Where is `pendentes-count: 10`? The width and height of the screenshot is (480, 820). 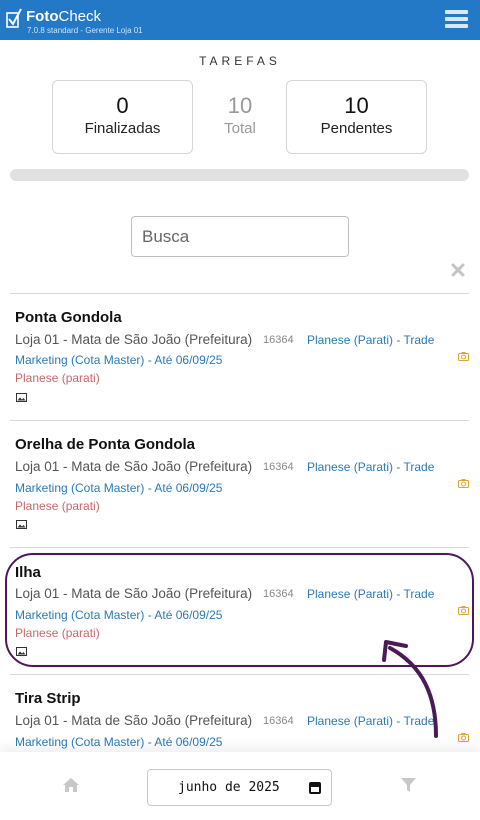
pendentes-count: 10 is located at coordinates (356, 105).